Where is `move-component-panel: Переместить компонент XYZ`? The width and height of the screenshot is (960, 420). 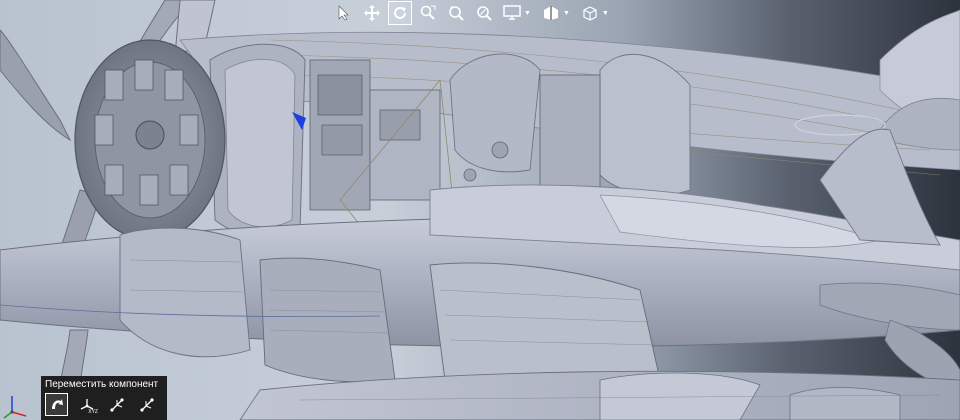
move-component-panel: Переместить компонент XYZ is located at coordinates (104, 398).